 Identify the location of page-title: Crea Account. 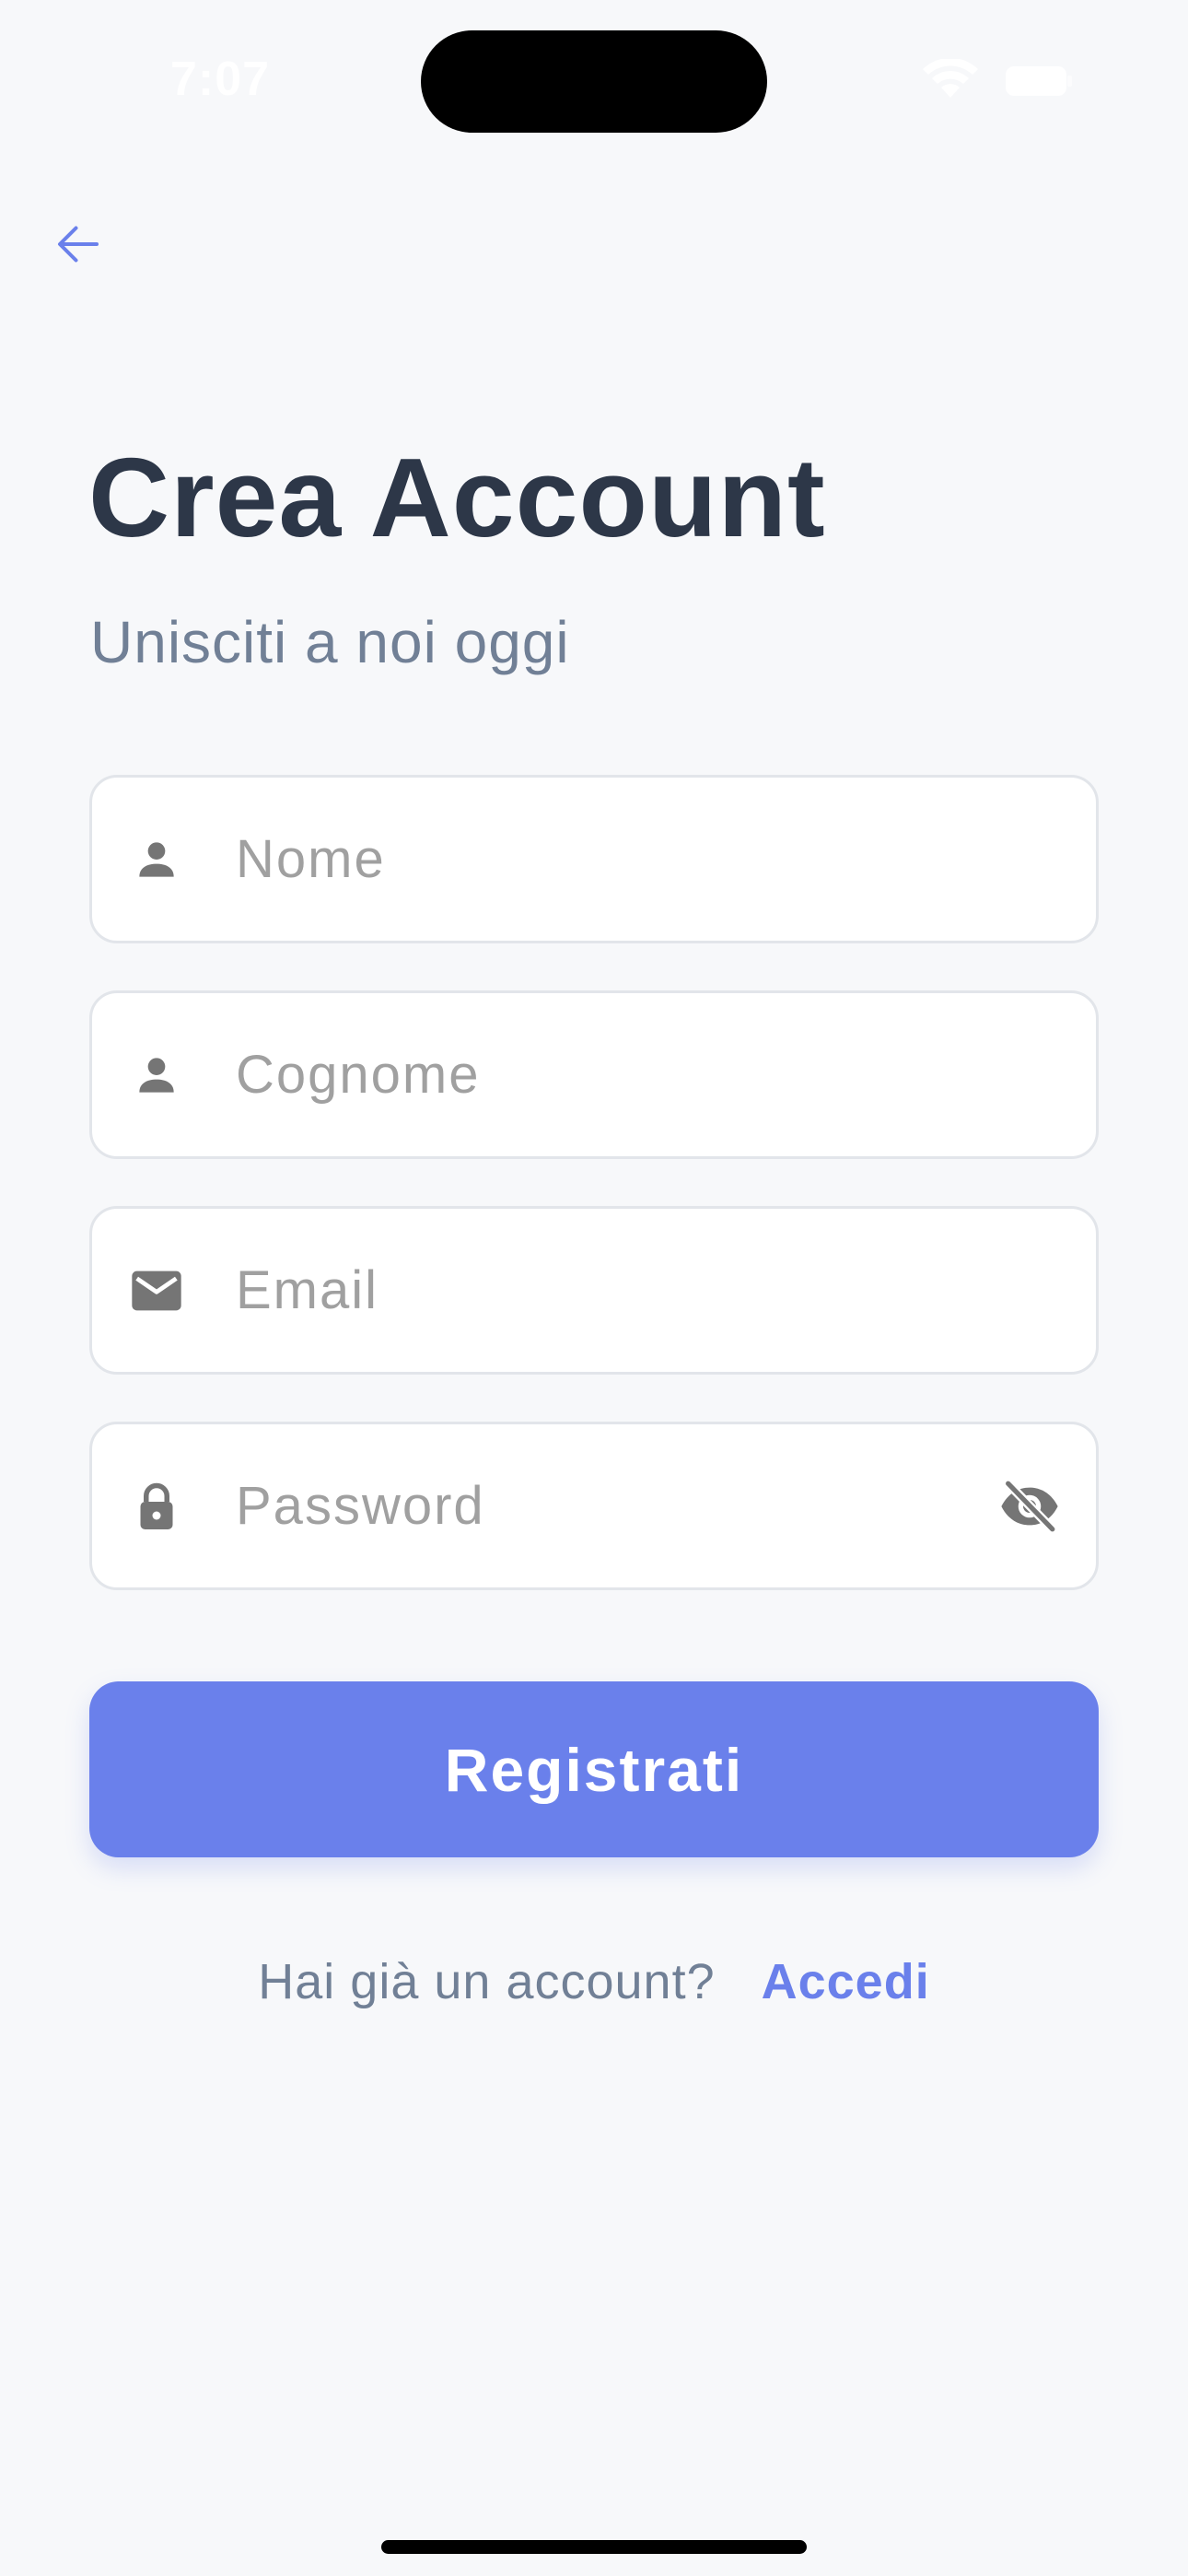
(457, 497).